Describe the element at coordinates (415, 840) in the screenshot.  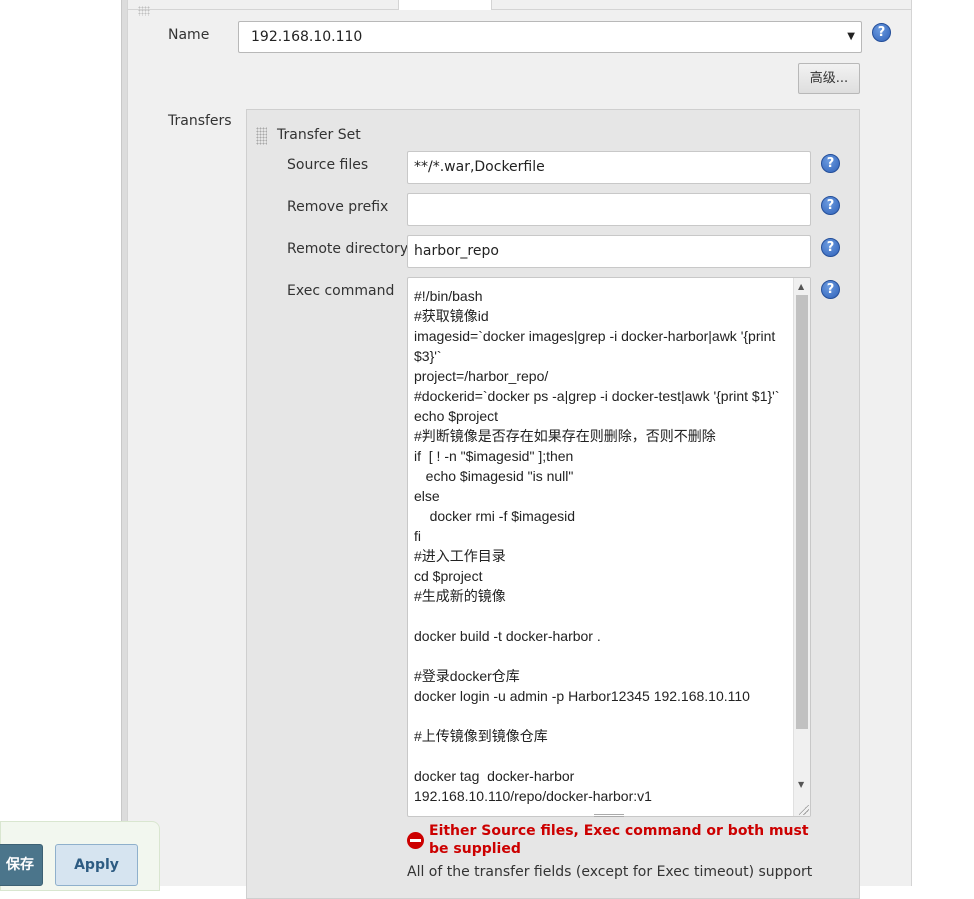
I see `error-icon` at that location.